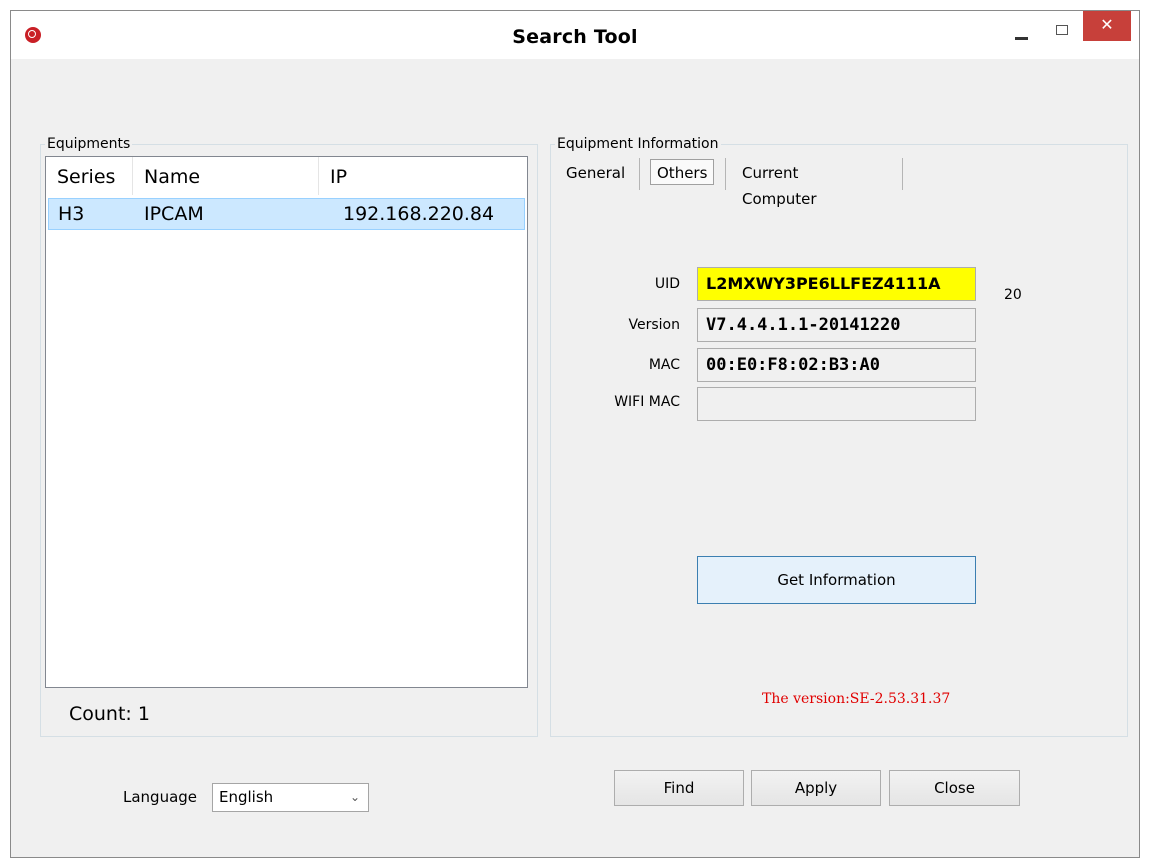  Describe the element at coordinates (226, 176) in the screenshot. I see `column-header-name: Name` at that location.